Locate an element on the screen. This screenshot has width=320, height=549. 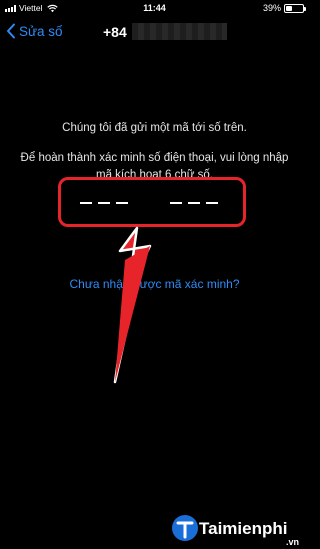
battery-icon is located at coordinates (295, 8).